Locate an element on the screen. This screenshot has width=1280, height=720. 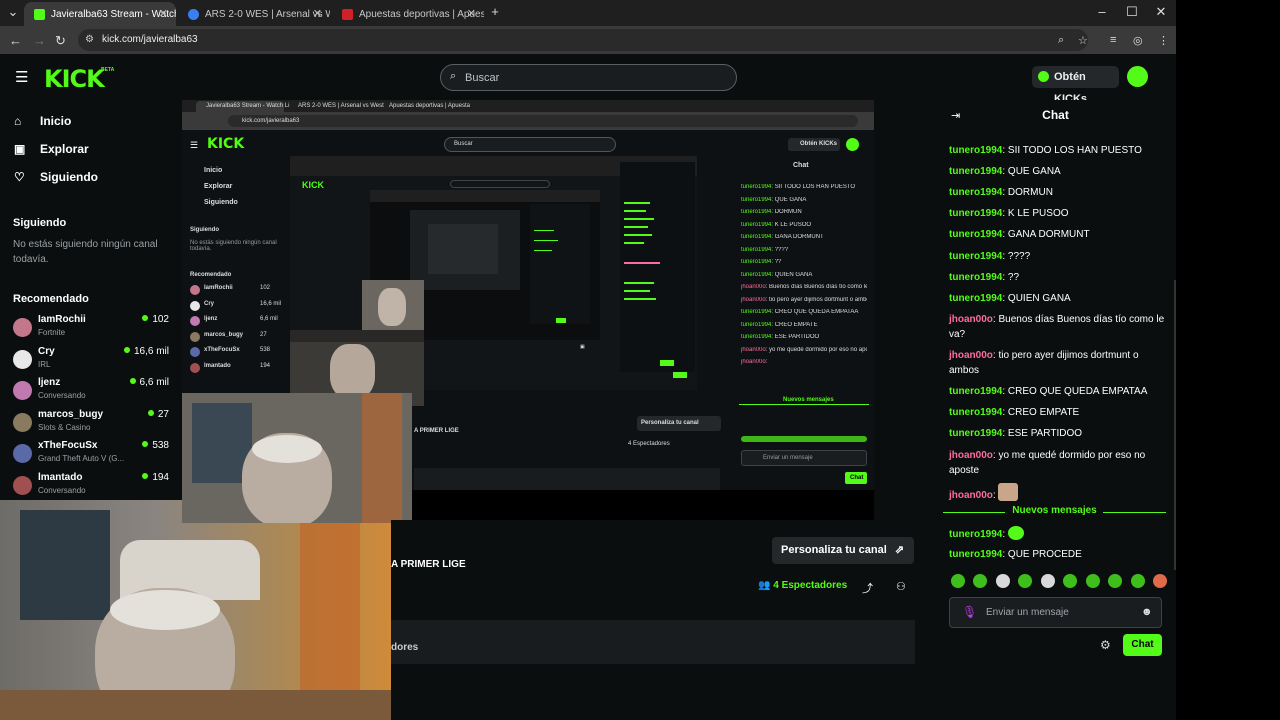
external-link-icon: ⇗ is located at coordinates (899, 550).